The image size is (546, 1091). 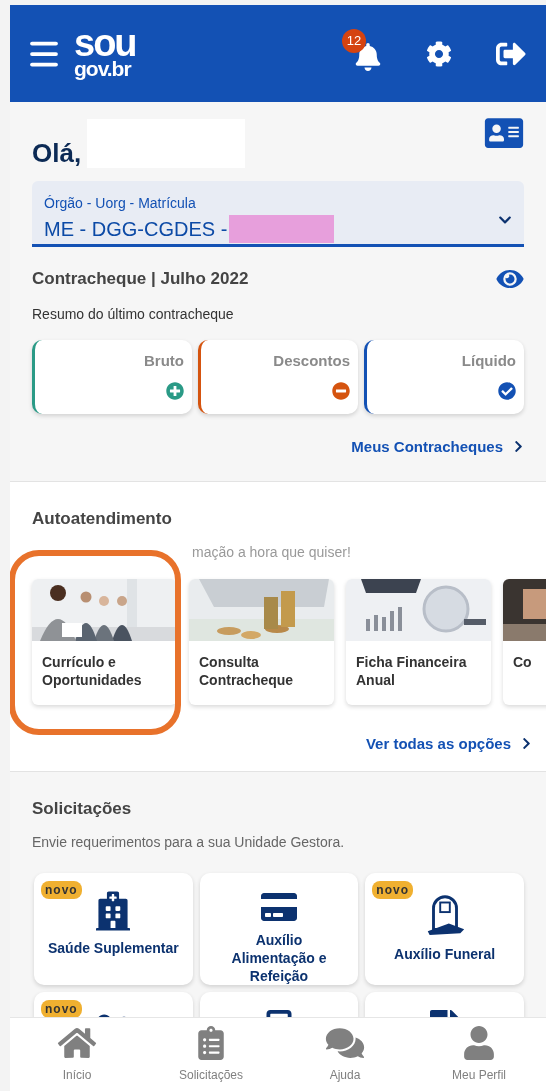 What do you see at coordinates (92, 670) in the screenshot?
I see `service-card-title: Currículo e Oportunidades` at bounding box center [92, 670].